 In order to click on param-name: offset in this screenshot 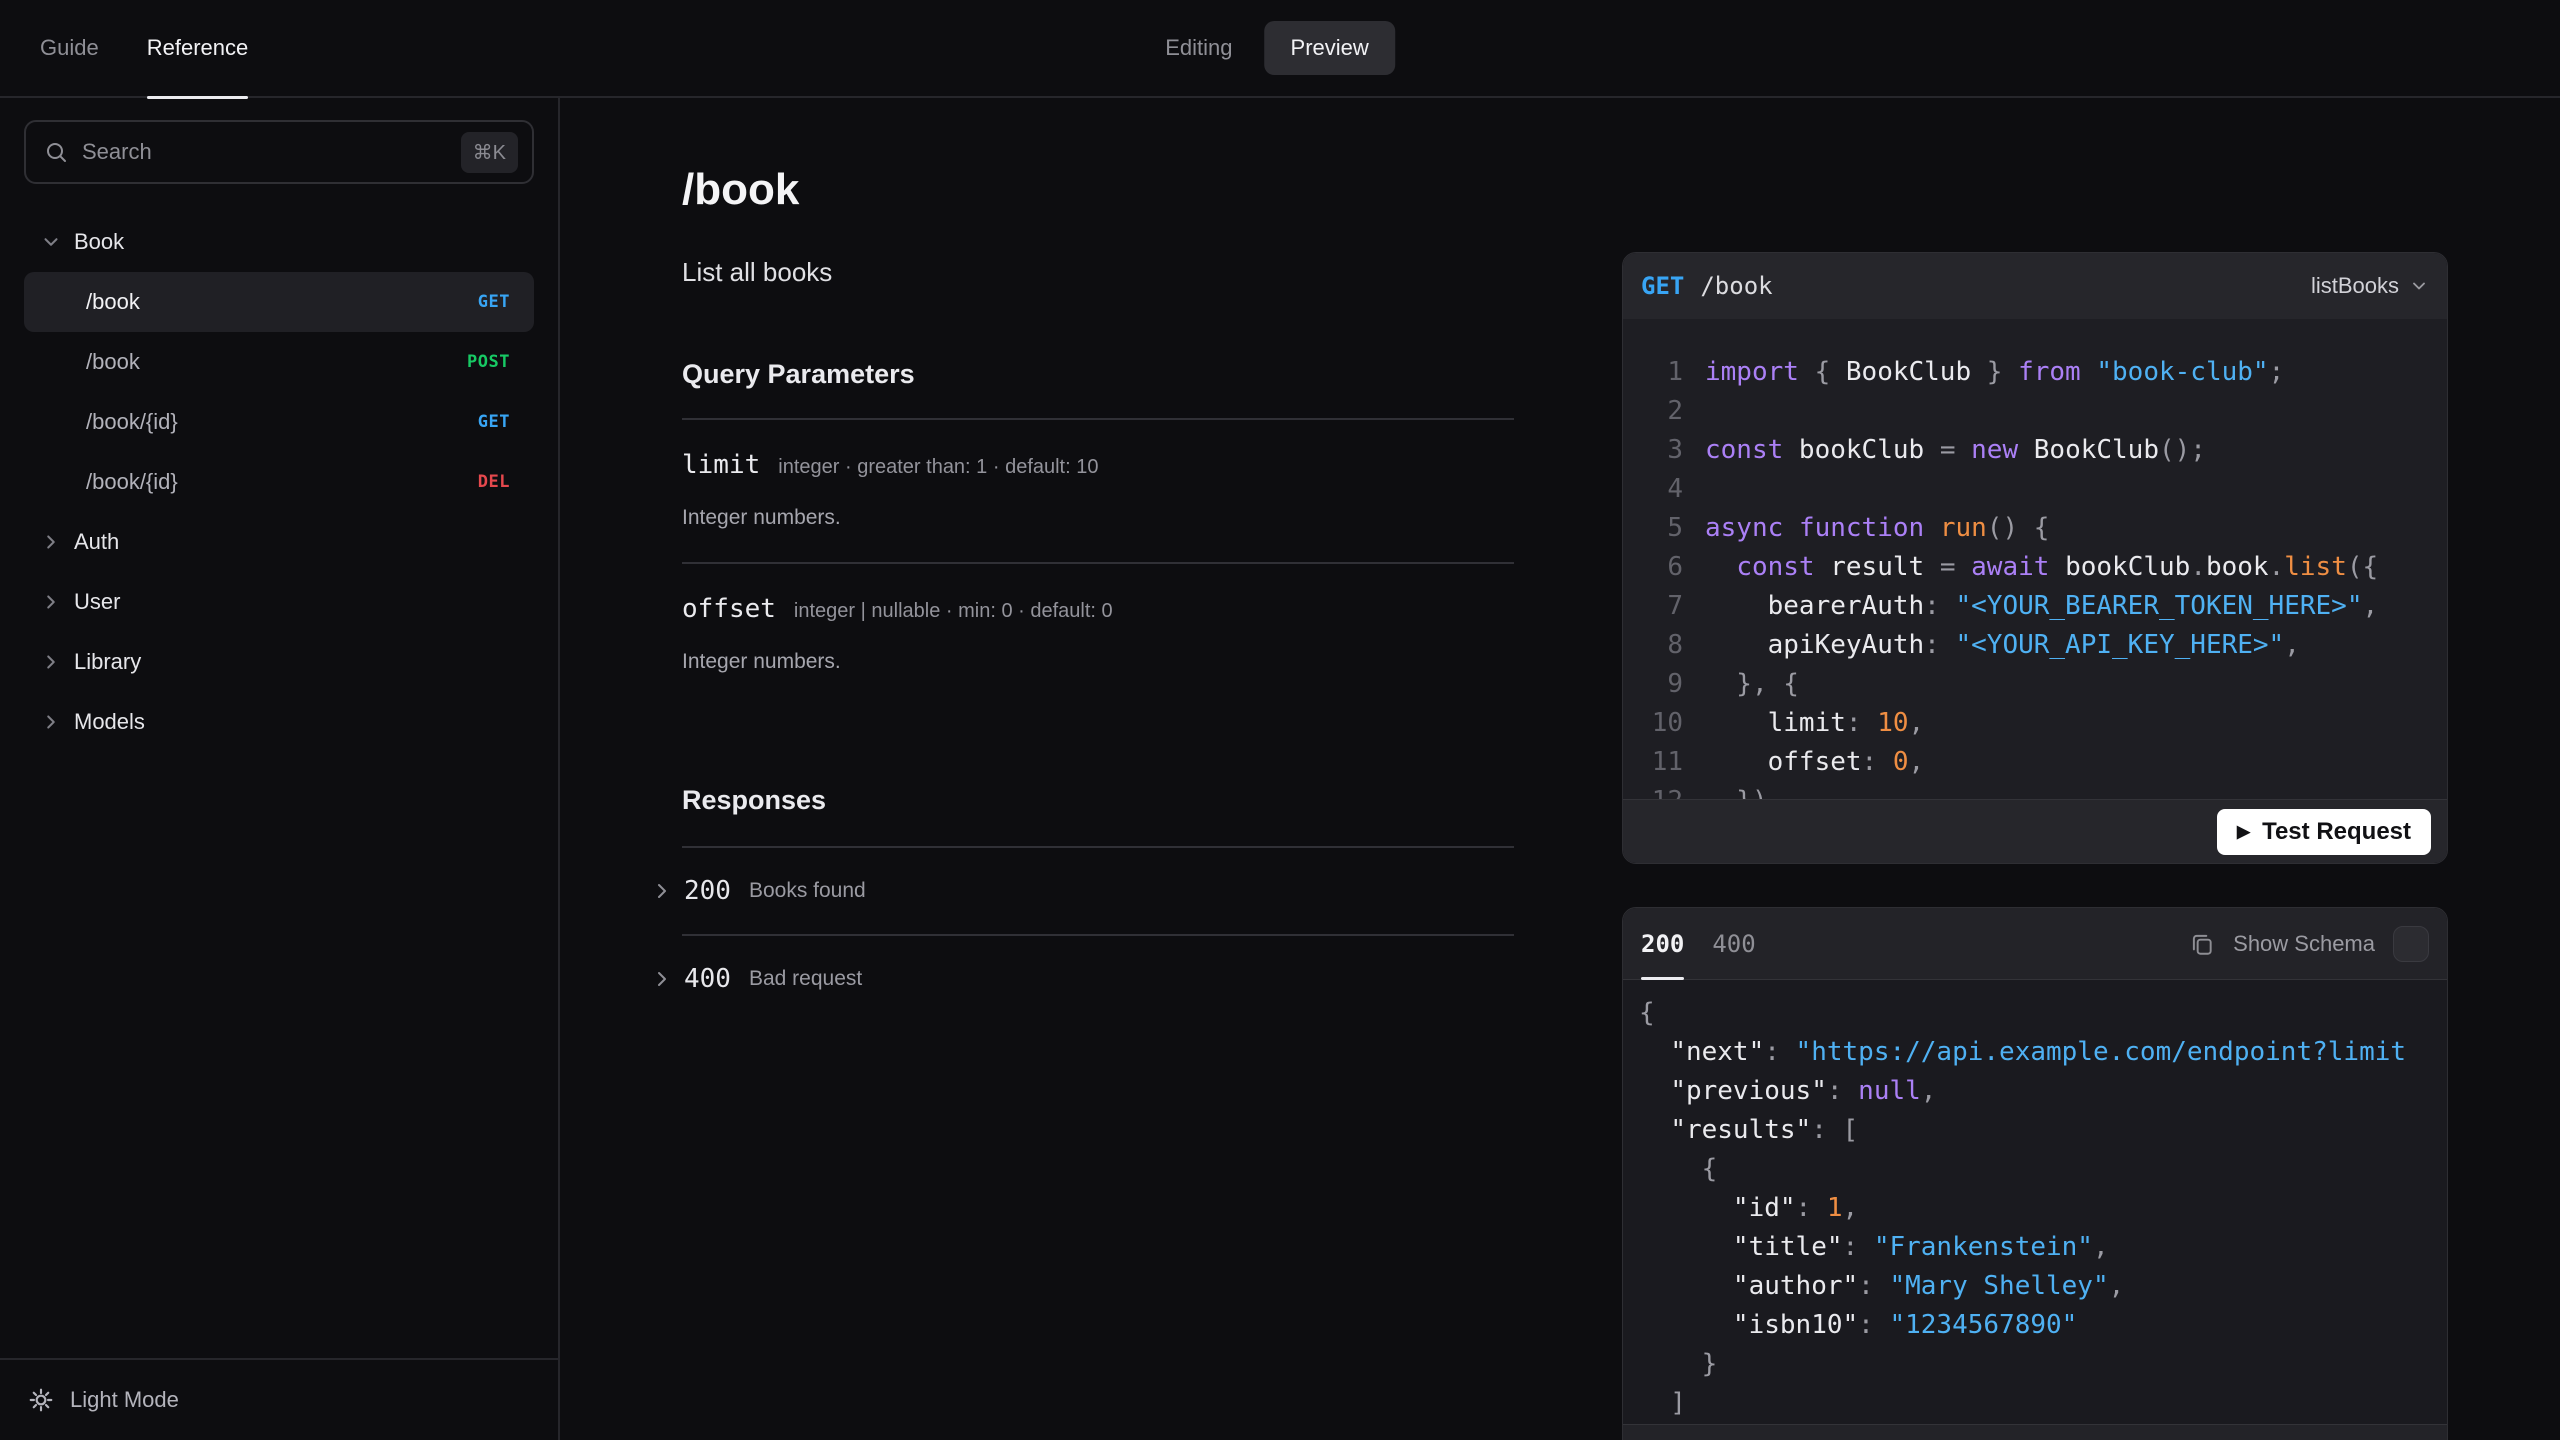, I will do `click(729, 609)`.